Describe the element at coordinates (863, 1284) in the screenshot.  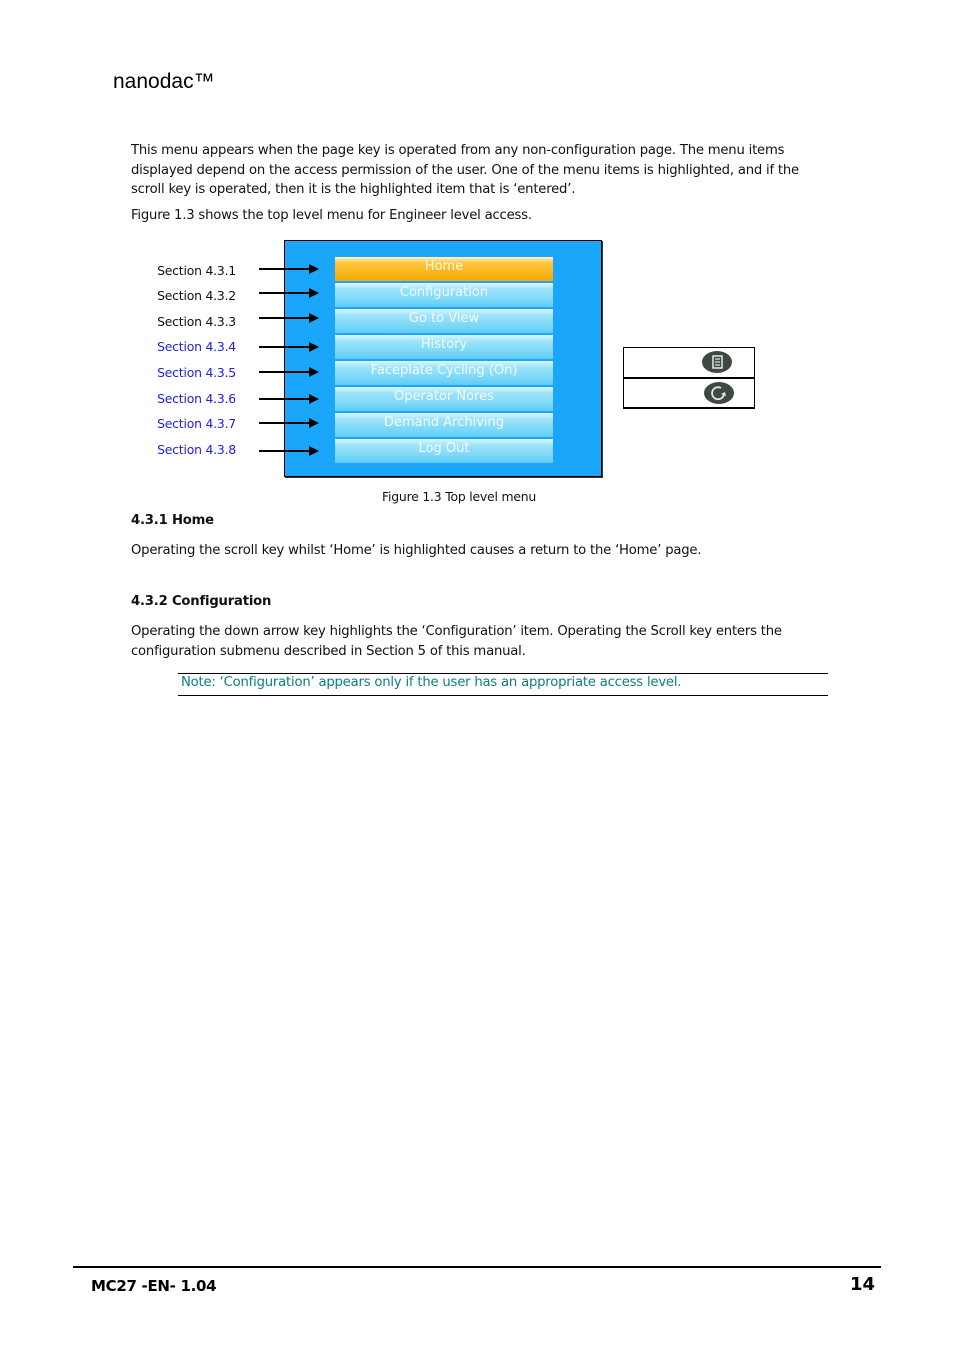
I see `footer-page-number: 14` at that location.